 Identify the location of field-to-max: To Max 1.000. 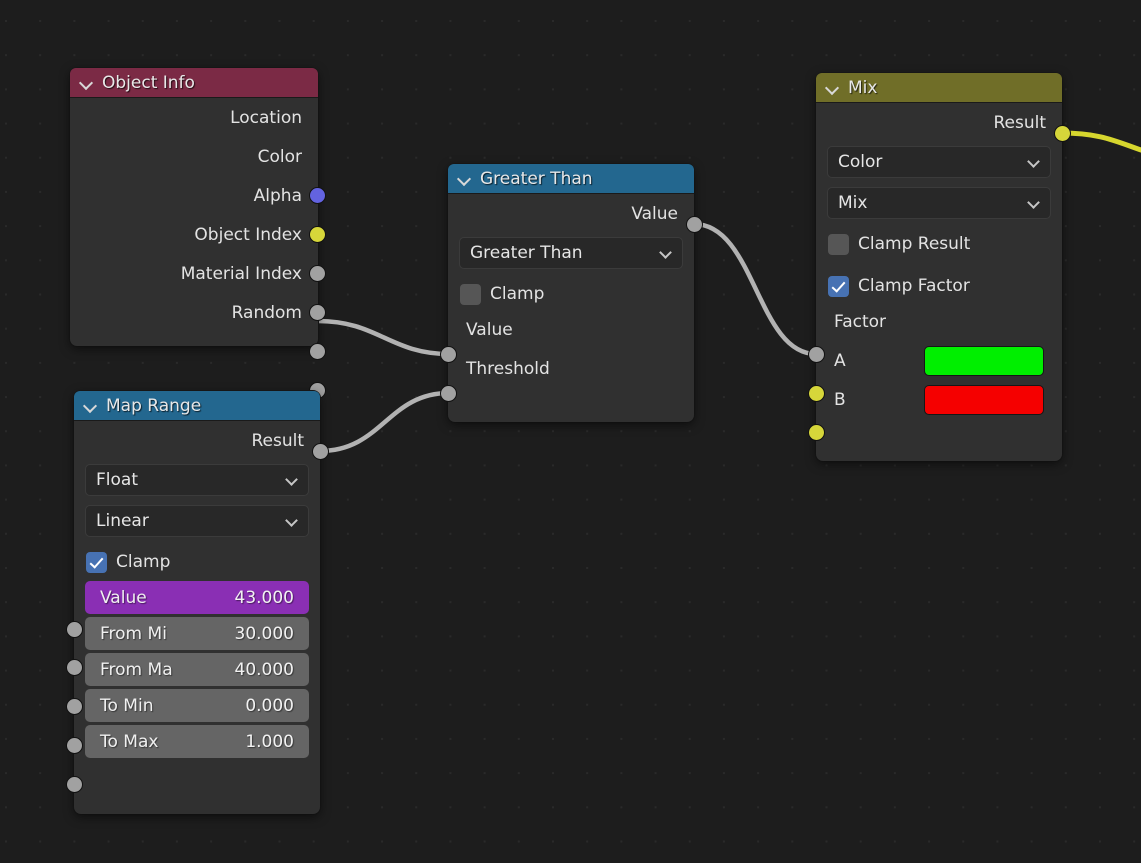
(197, 741).